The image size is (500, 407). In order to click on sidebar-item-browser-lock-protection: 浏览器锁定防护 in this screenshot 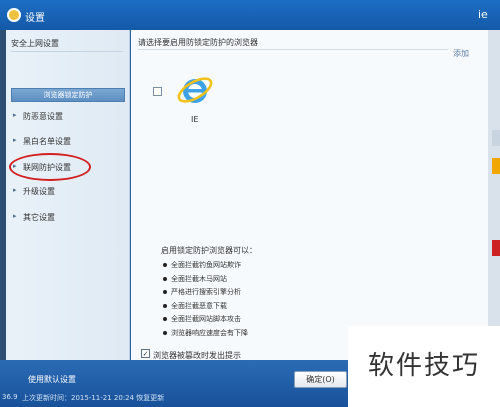, I will do `click(68, 95)`.